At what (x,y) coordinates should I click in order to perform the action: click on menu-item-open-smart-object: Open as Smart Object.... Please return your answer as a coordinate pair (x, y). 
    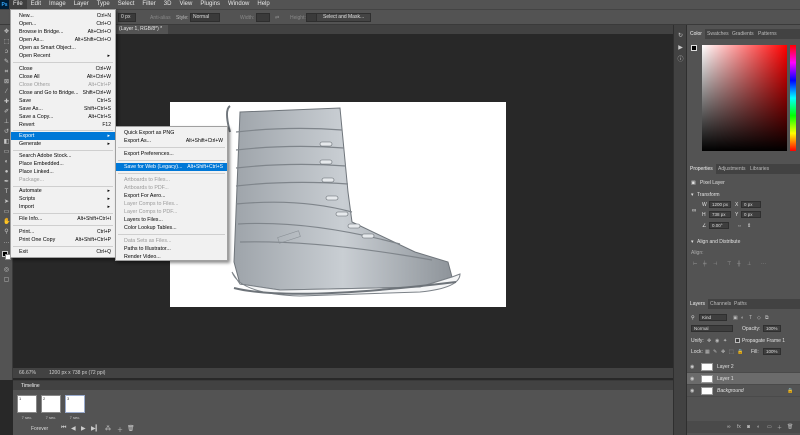
    Looking at the image, I should click on (63, 48).